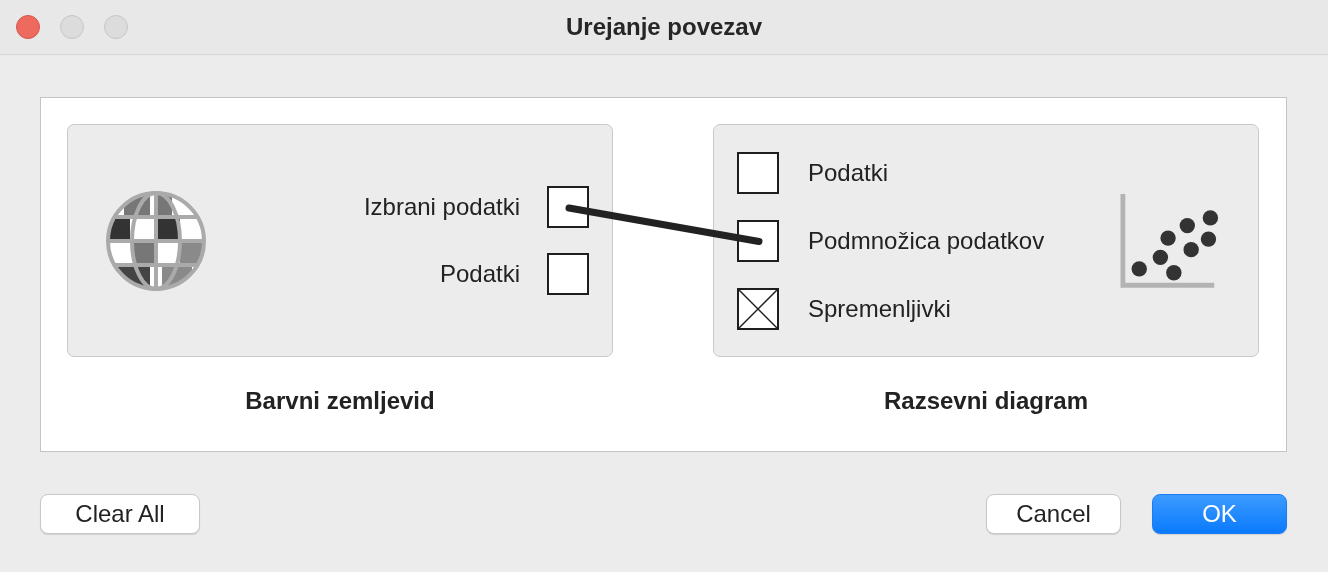 This screenshot has width=1328, height=572. What do you see at coordinates (156, 240) in the screenshot?
I see `globe-icon` at bounding box center [156, 240].